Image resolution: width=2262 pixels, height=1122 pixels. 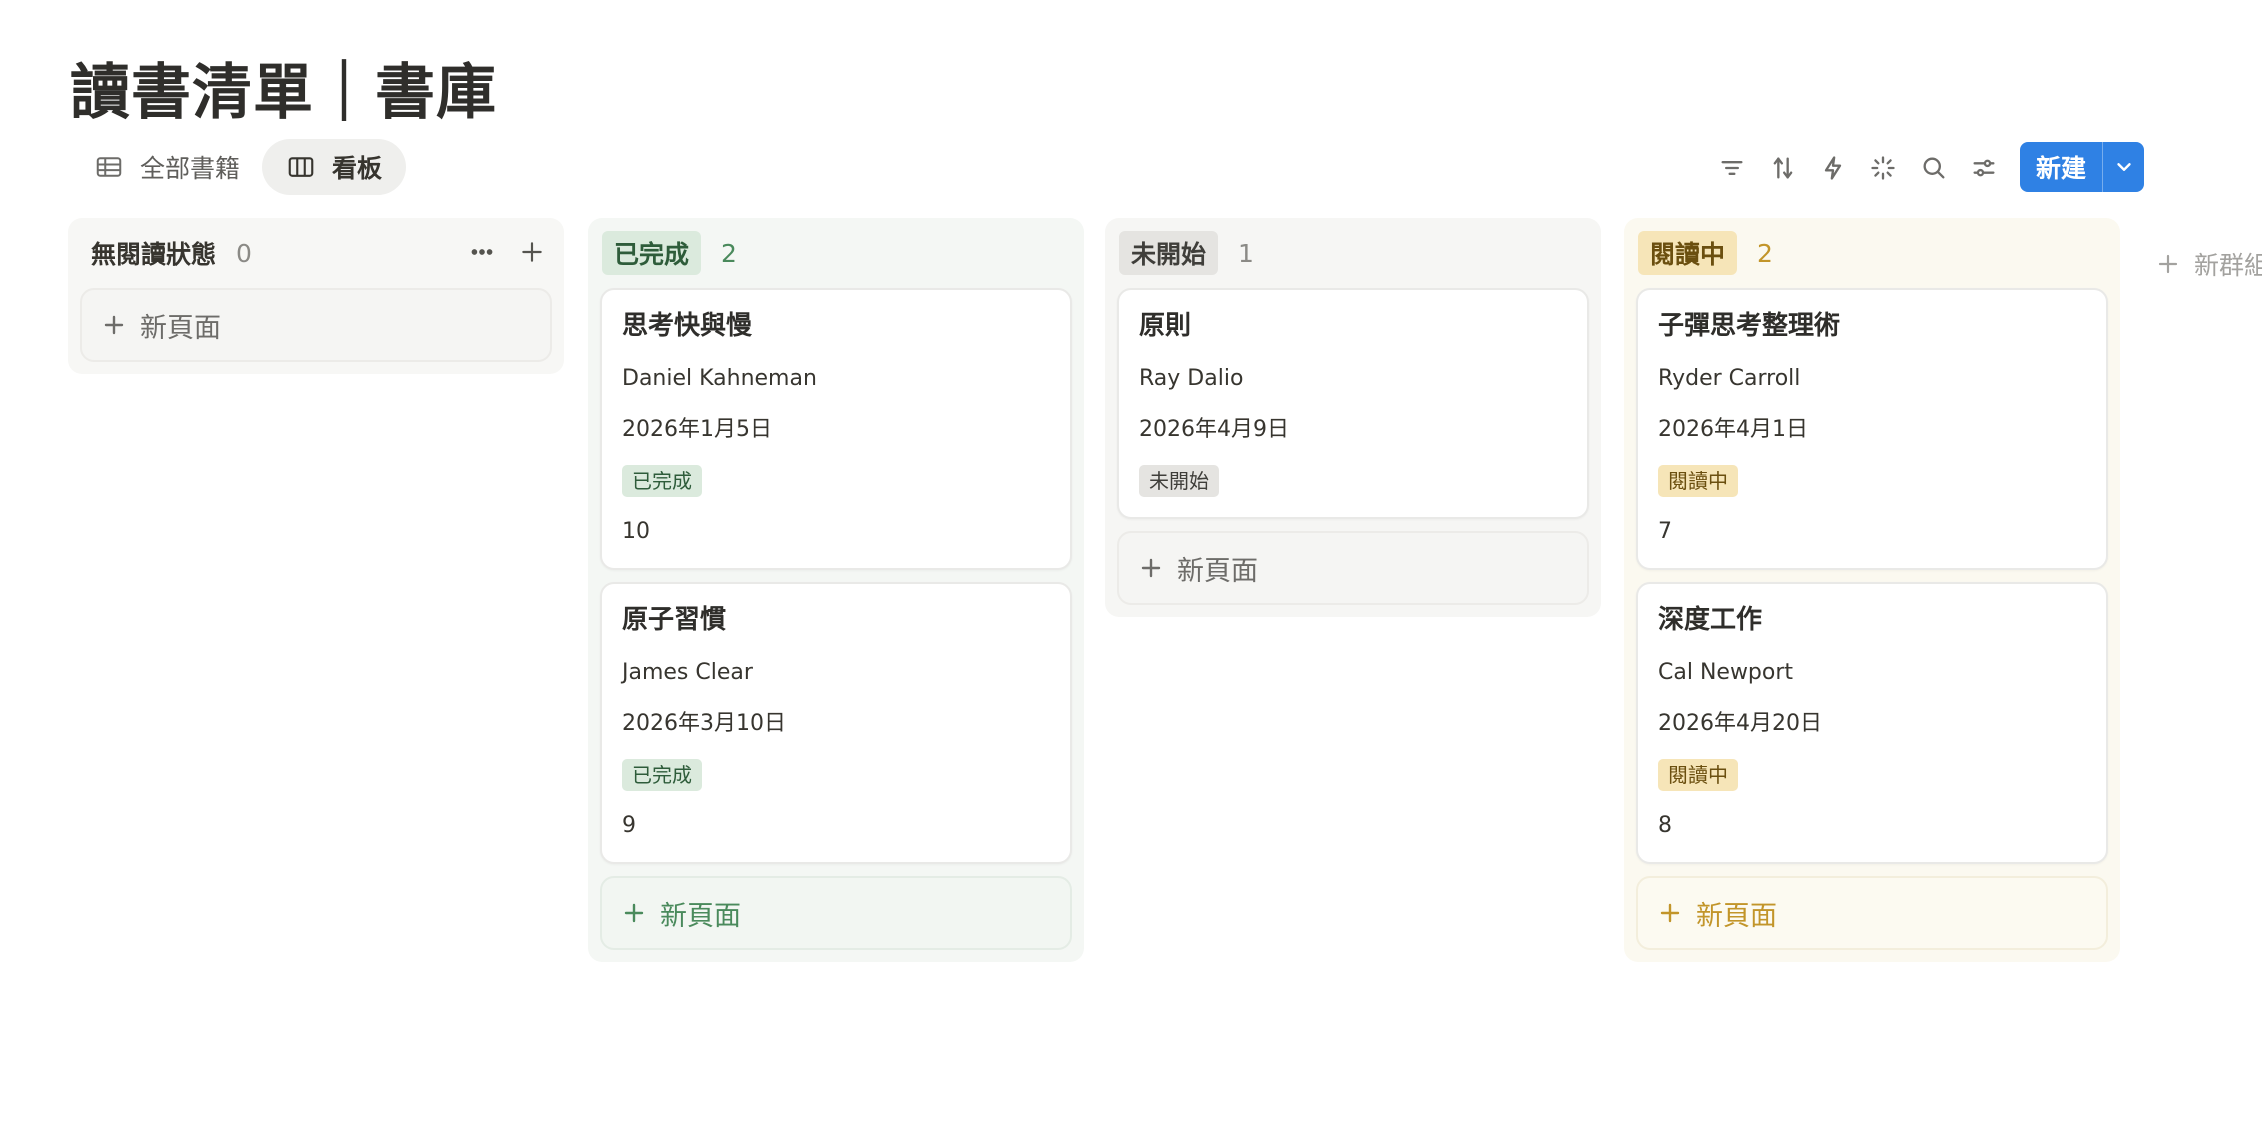 I want to click on new-button: 新建, so click(x=2061, y=167).